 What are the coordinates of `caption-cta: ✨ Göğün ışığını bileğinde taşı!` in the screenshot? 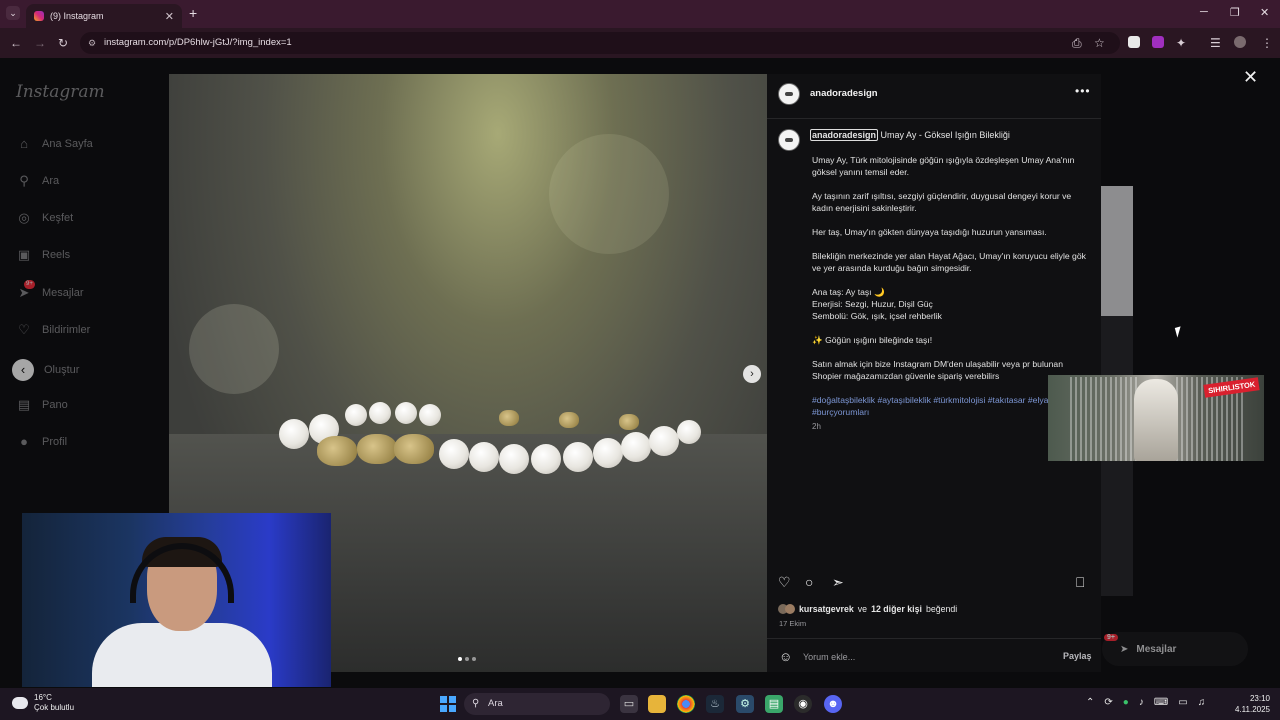 It's located at (872, 340).